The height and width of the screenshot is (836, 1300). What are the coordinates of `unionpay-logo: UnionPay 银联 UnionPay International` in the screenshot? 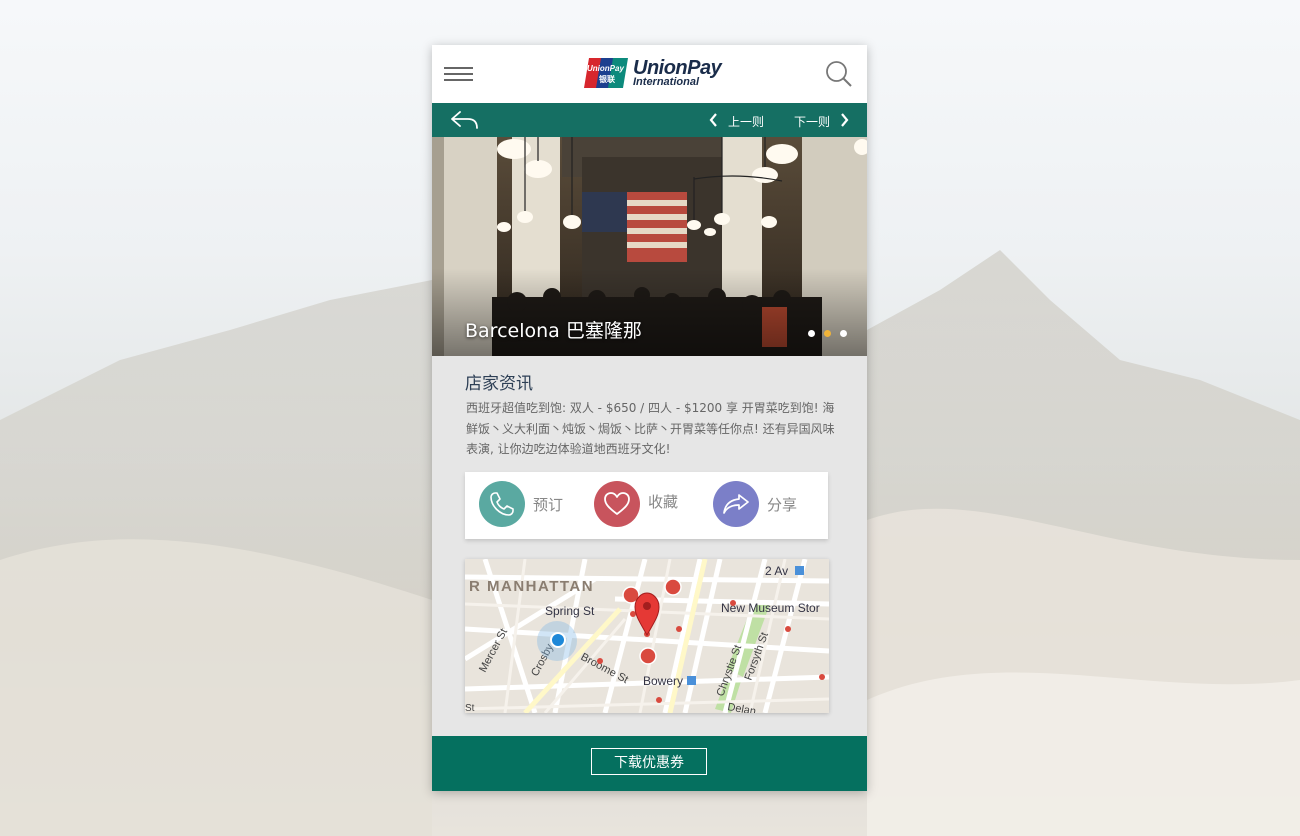 It's located at (652, 72).